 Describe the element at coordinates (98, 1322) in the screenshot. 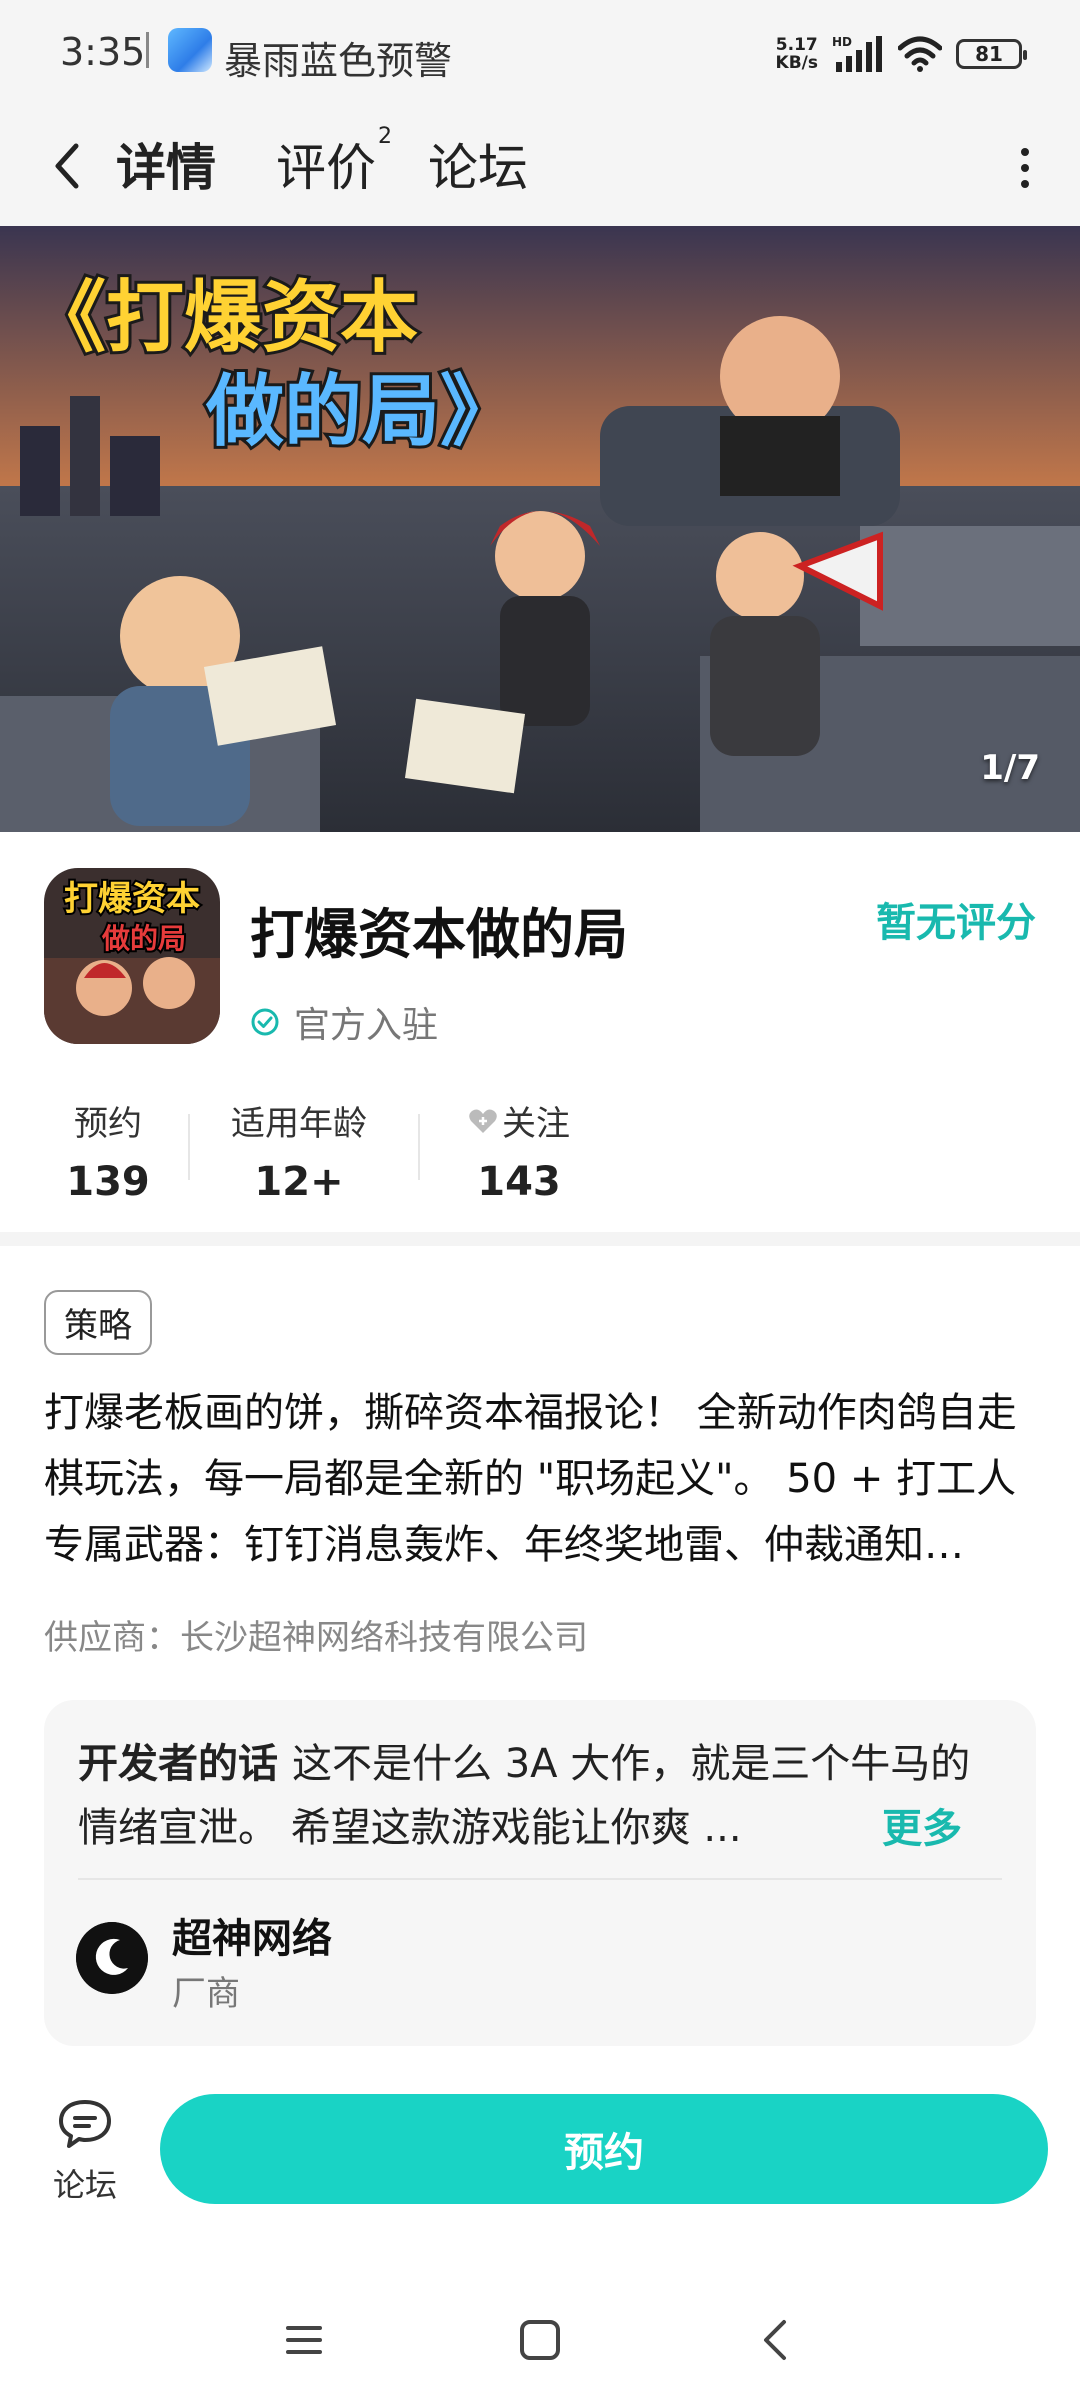

I see `genre-tag: 策略` at that location.